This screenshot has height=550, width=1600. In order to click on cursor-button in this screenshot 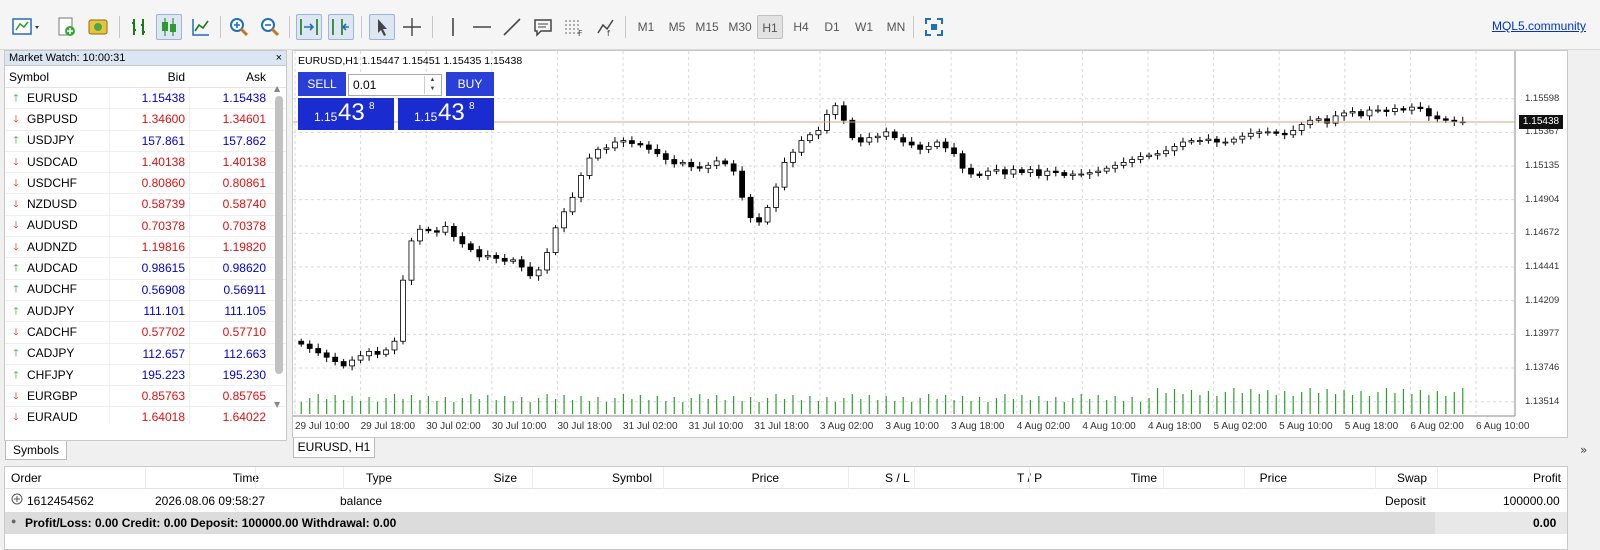, I will do `click(382, 27)`.